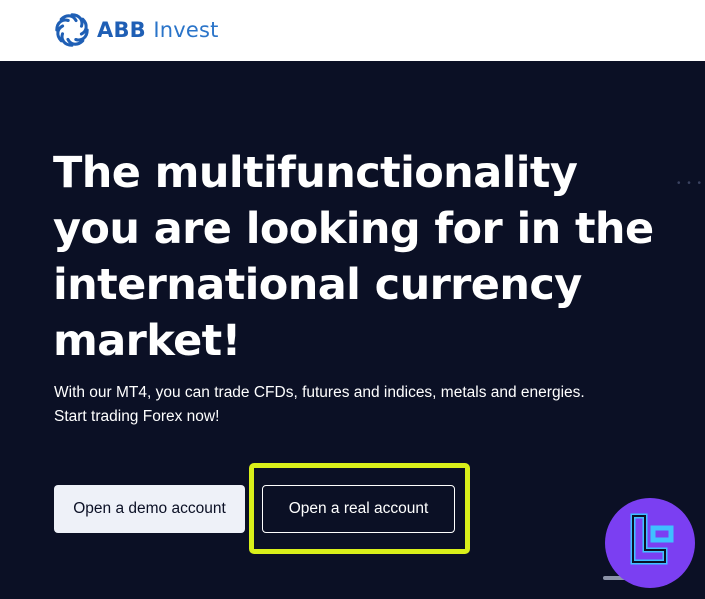 The width and height of the screenshot is (705, 599). I want to click on tc-badge-icon, so click(650, 543).